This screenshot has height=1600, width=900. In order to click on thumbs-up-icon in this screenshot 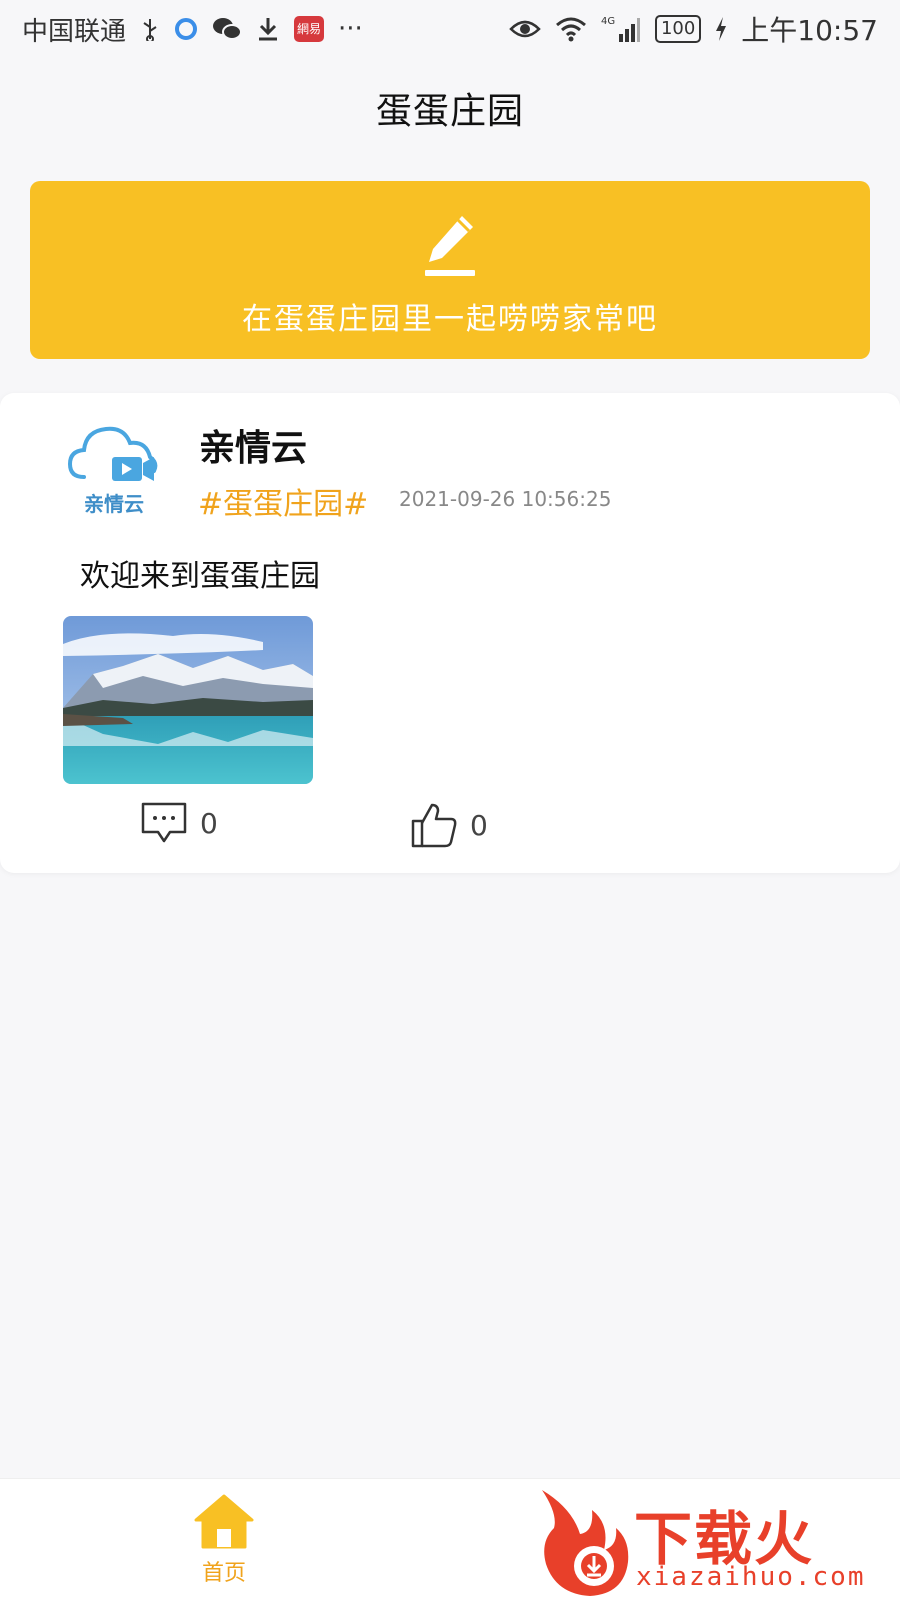, I will do `click(434, 825)`.